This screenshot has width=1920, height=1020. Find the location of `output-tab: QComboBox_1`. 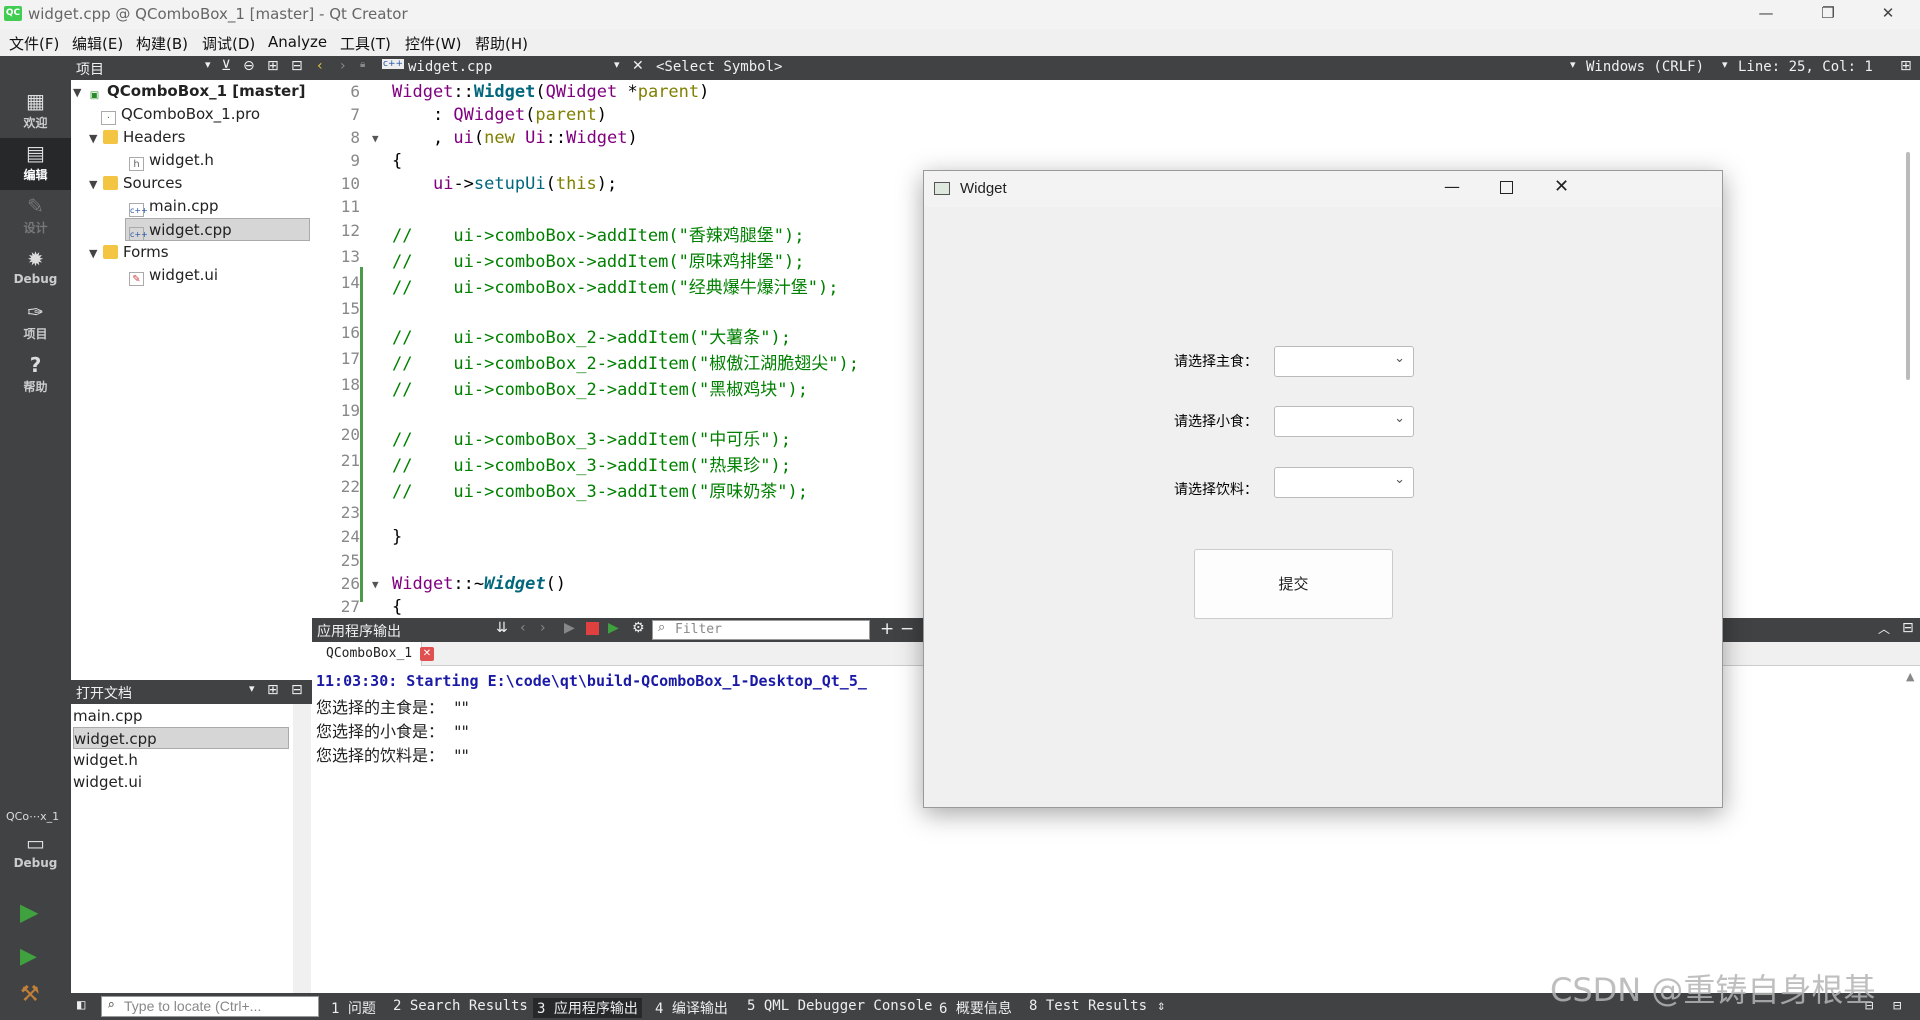

output-tab: QComboBox_1 is located at coordinates (367, 654).